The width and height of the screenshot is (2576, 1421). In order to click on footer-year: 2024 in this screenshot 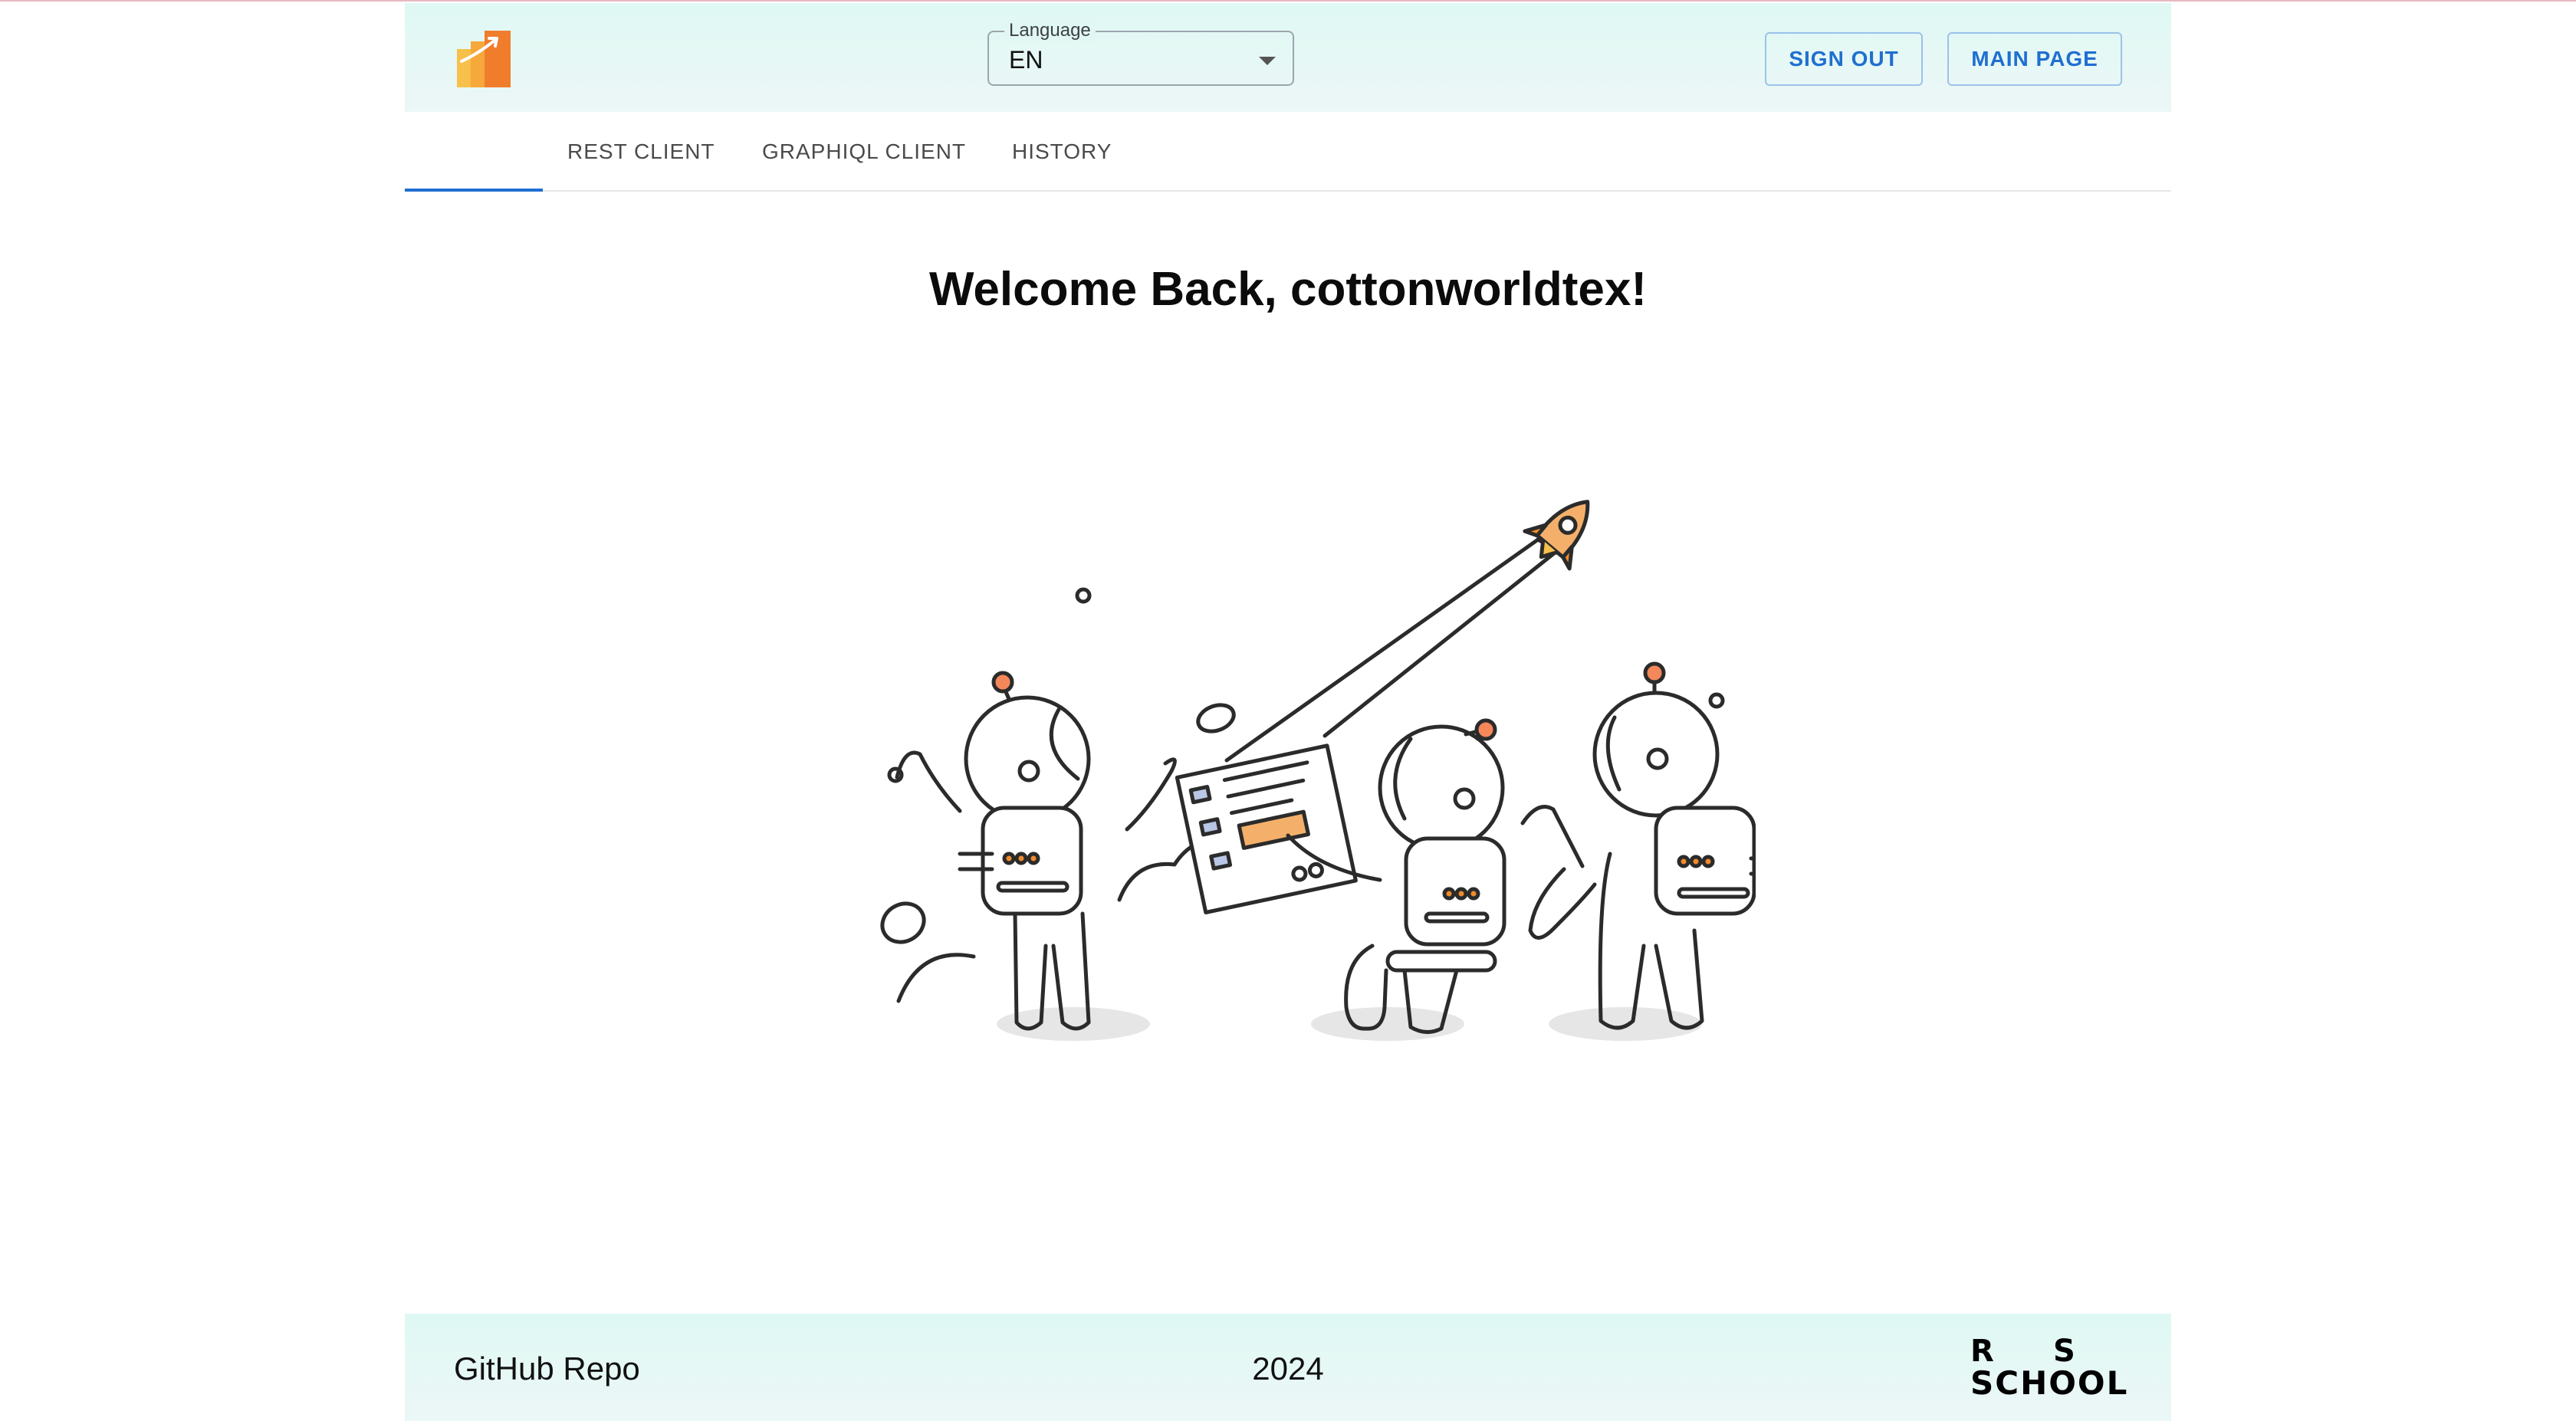, I will do `click(1288, 1368)`.